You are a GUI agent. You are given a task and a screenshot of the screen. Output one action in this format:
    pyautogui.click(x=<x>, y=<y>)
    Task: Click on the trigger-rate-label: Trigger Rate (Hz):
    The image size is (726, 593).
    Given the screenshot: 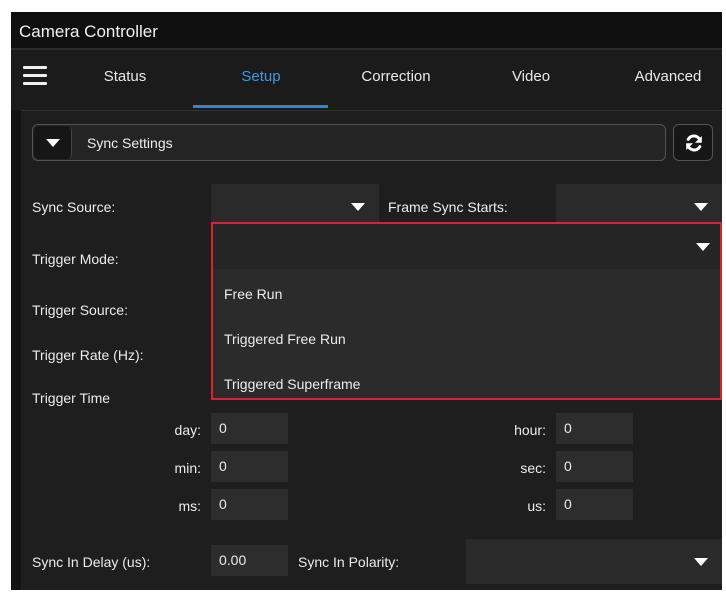 What is the action you would take?
    pyautogui.click(x=88, y=355)
    